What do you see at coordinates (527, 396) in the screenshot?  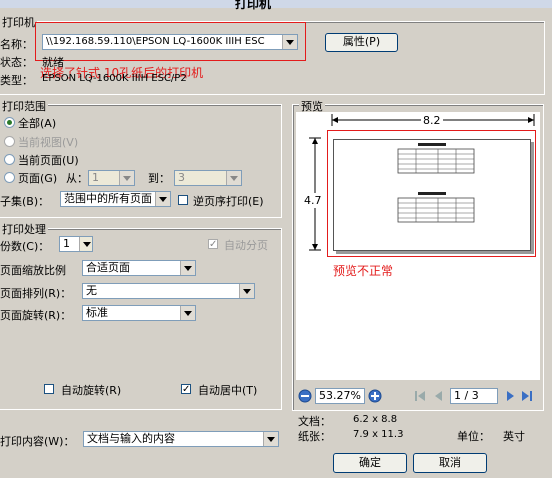 I see `last-page-icon` at bounding box center [527, 396].